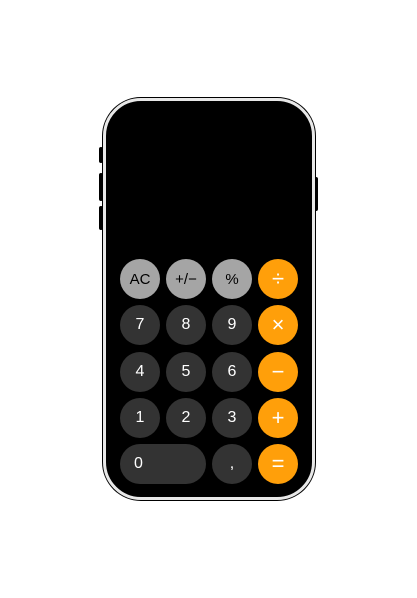  What do you see at coordinates (278, 279) in the screenshot?
I see `divide-button: ÷` at bounding box center [278, 279].